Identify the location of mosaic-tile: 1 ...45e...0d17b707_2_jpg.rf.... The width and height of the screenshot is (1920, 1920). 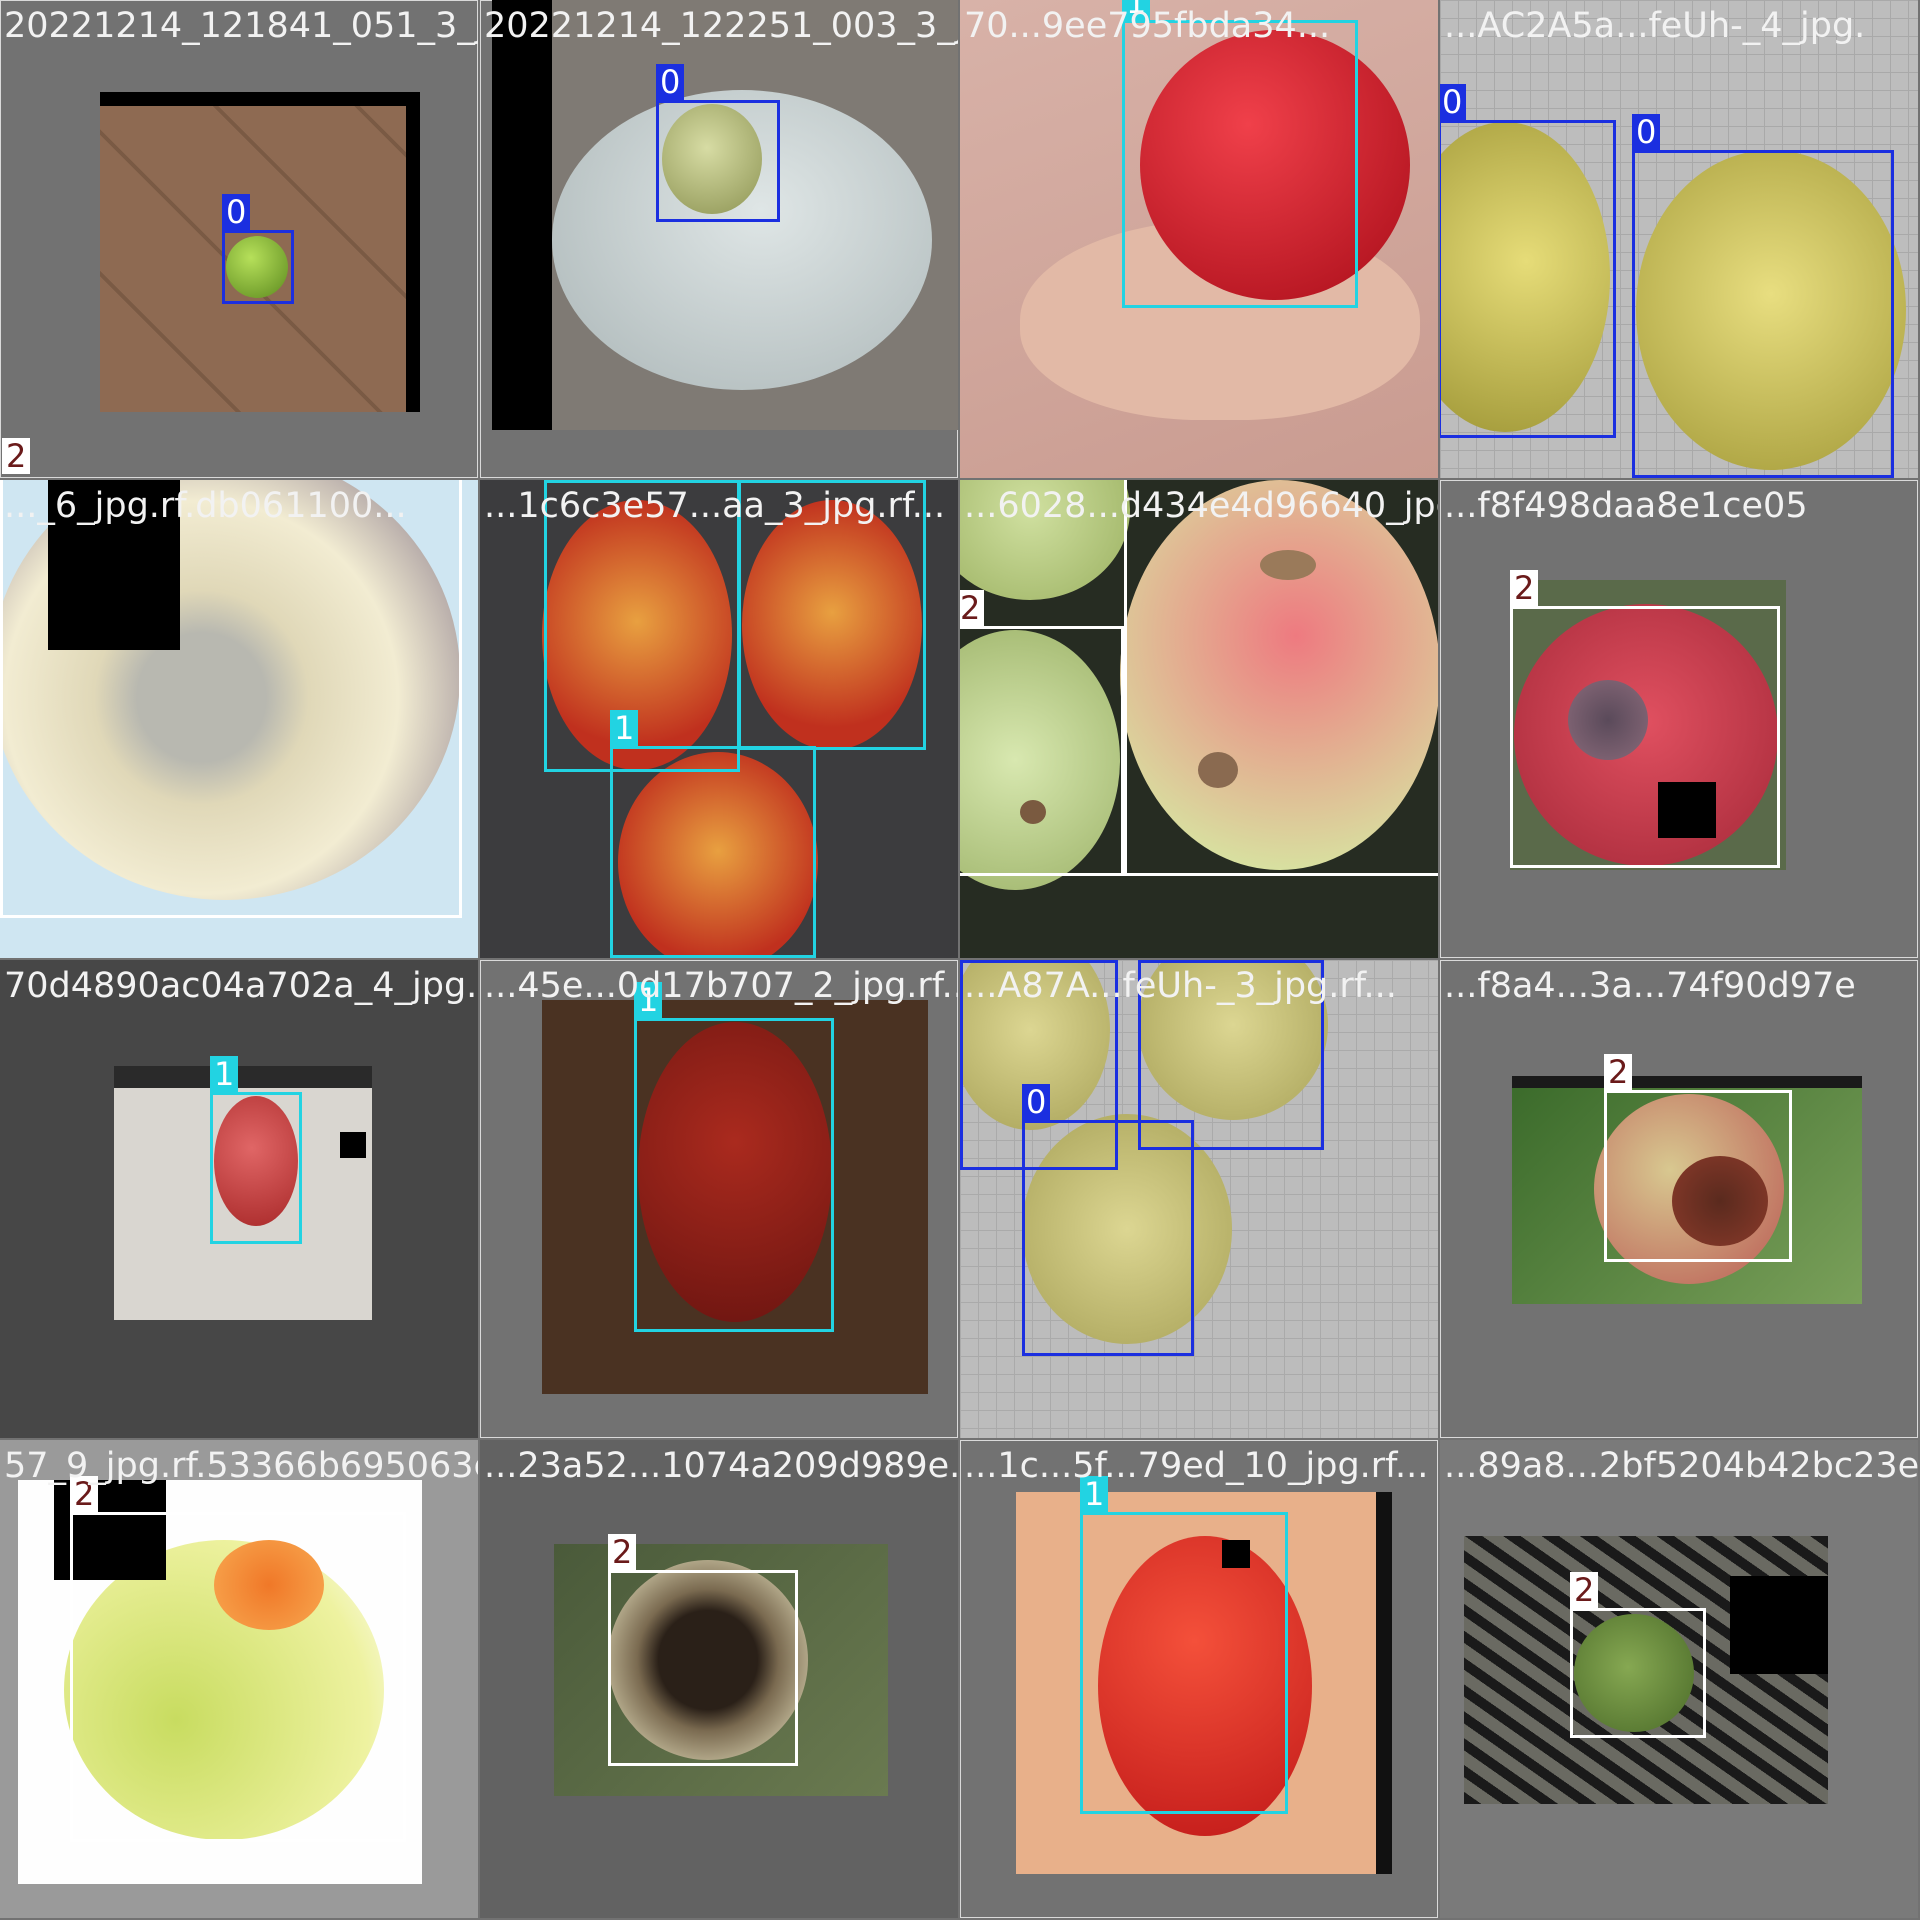
(719, 1199).